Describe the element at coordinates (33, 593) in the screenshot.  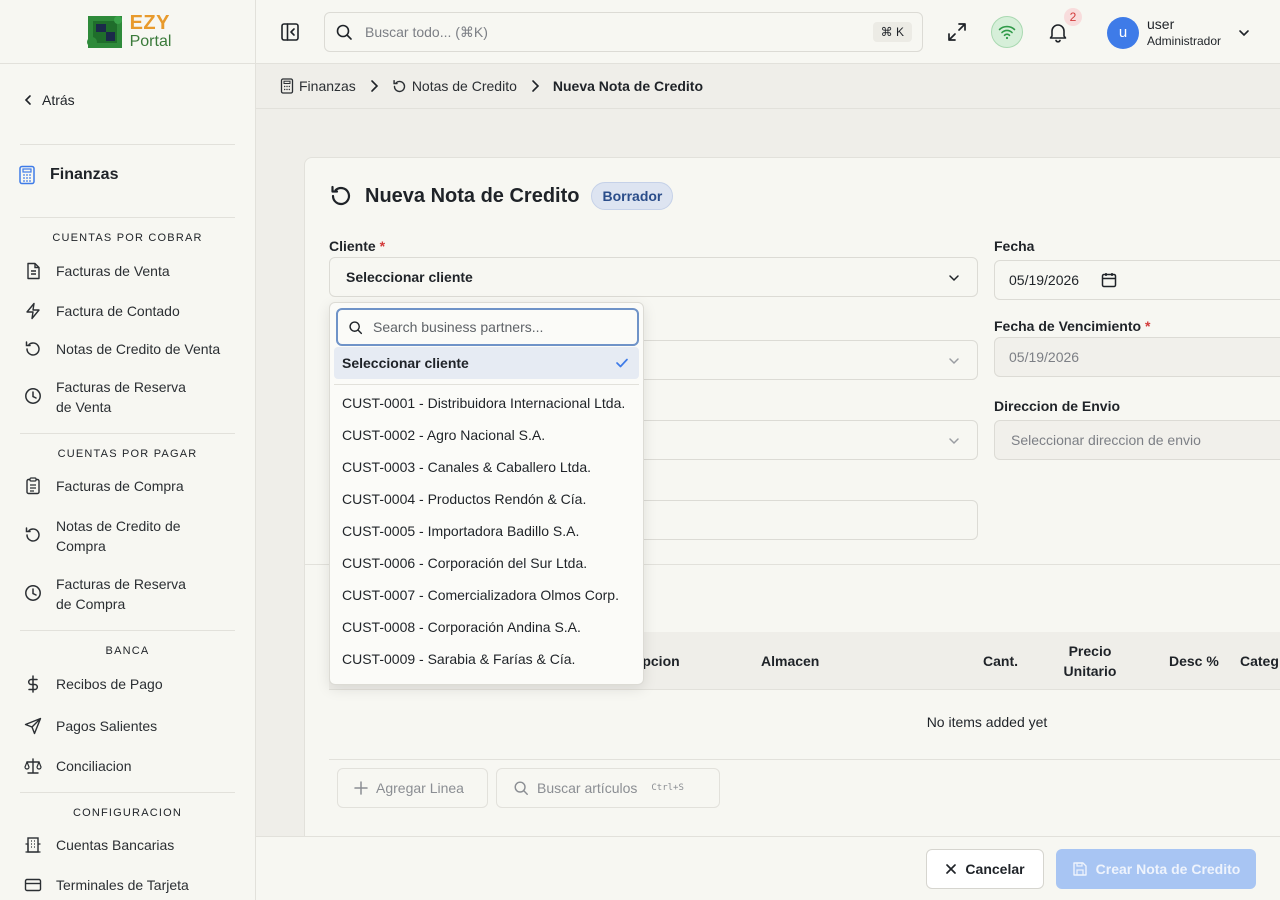
I see `clock-icon` at that location.